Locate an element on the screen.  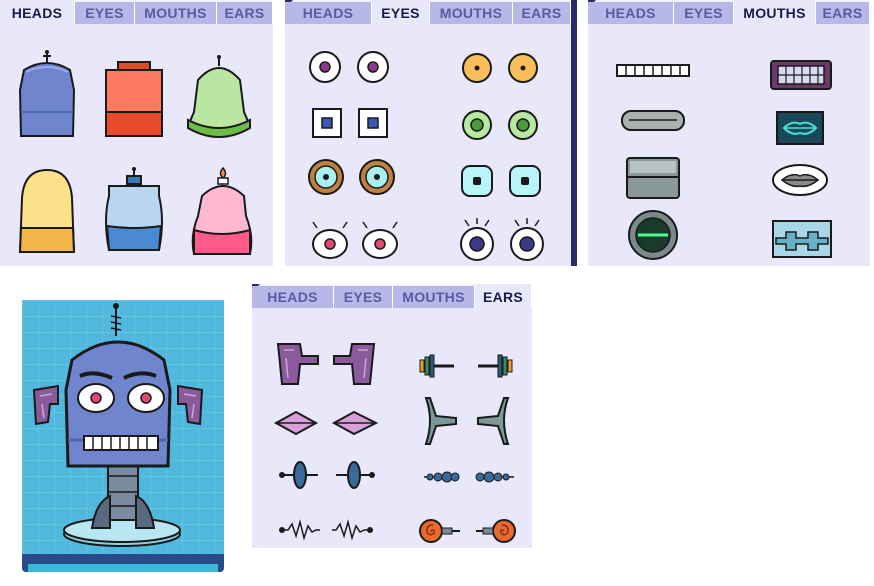
ears-option-purple-bracket is located at coordinates (327, 364).